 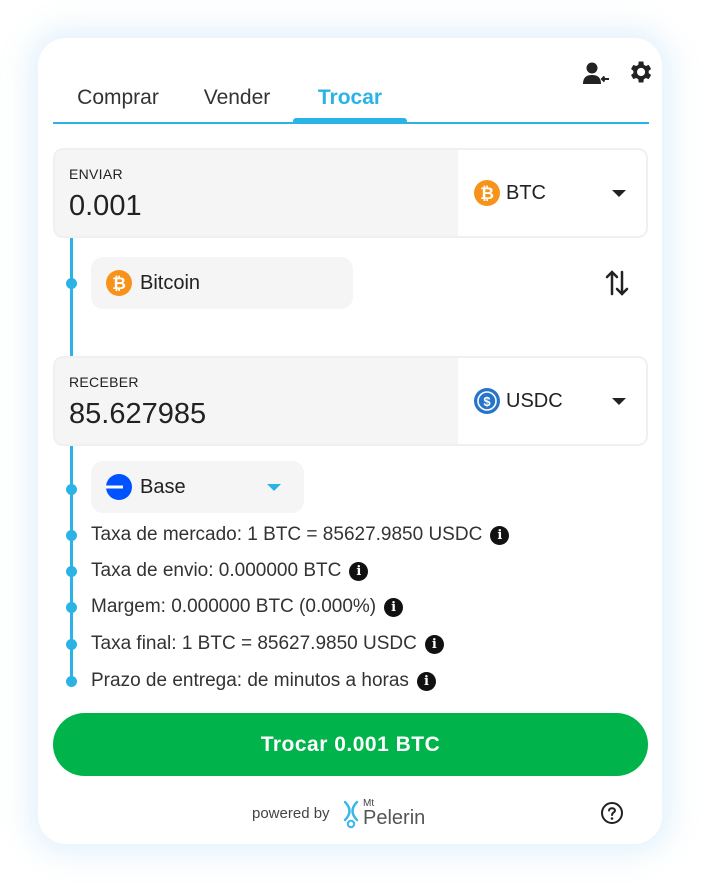 I want to click on send-fee-line: Taxa de envio: 0.000000 BTC i, so click(x=230, y=571).